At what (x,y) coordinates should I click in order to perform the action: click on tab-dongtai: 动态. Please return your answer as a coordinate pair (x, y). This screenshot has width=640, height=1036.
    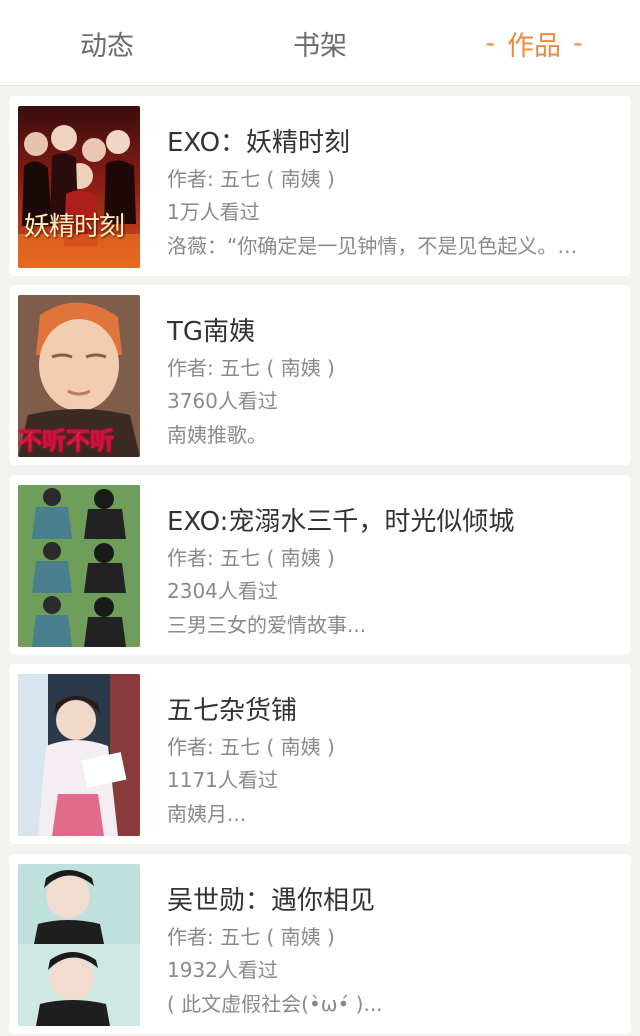
    Looking at the image, I should click on (107, 43).